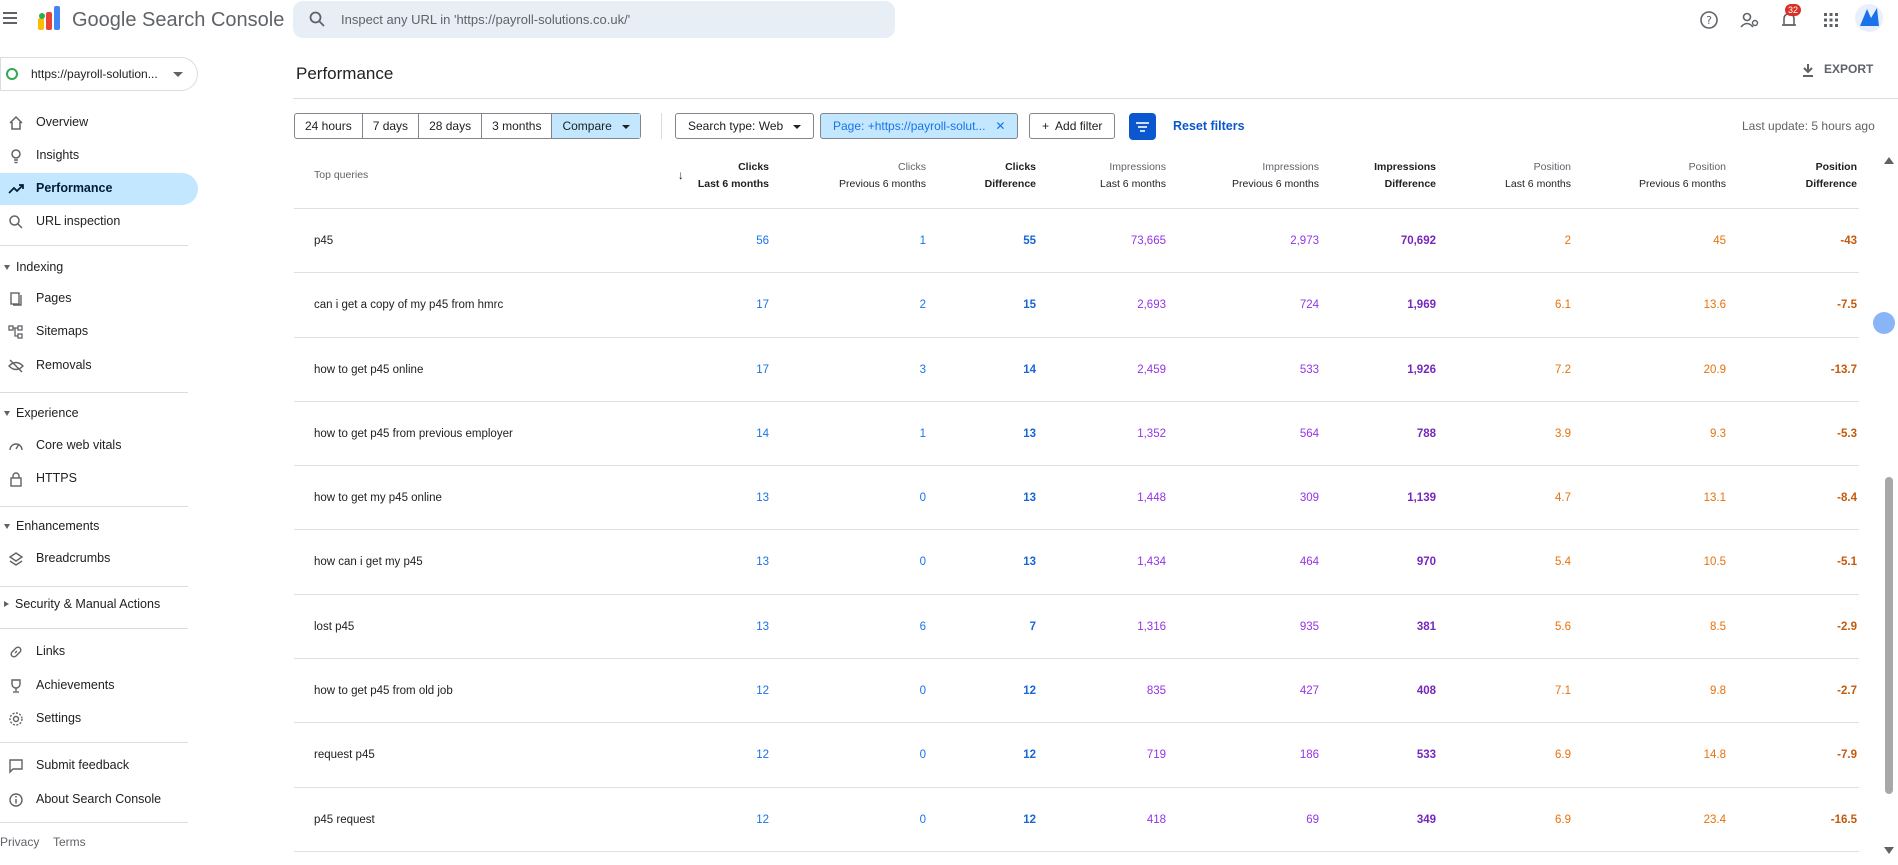 The width and height of the screenshot is (1898, 865). I want to click on metric-cell: 17, so click(762, 369).